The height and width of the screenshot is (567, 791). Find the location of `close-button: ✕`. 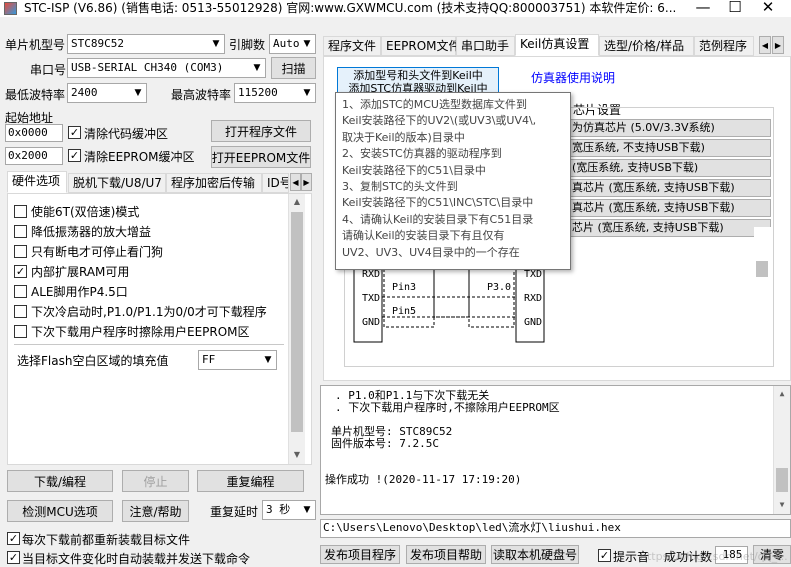

close-button: ✕ is located at coordinates (768, 8).